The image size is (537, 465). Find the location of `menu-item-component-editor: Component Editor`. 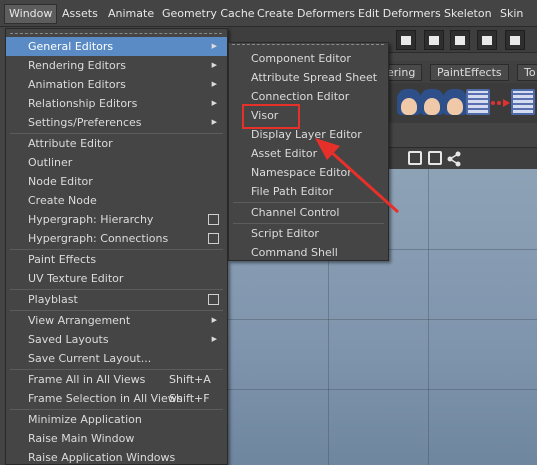

menu-item-component-editor: Component Editor is located at coordinates (308, 58).